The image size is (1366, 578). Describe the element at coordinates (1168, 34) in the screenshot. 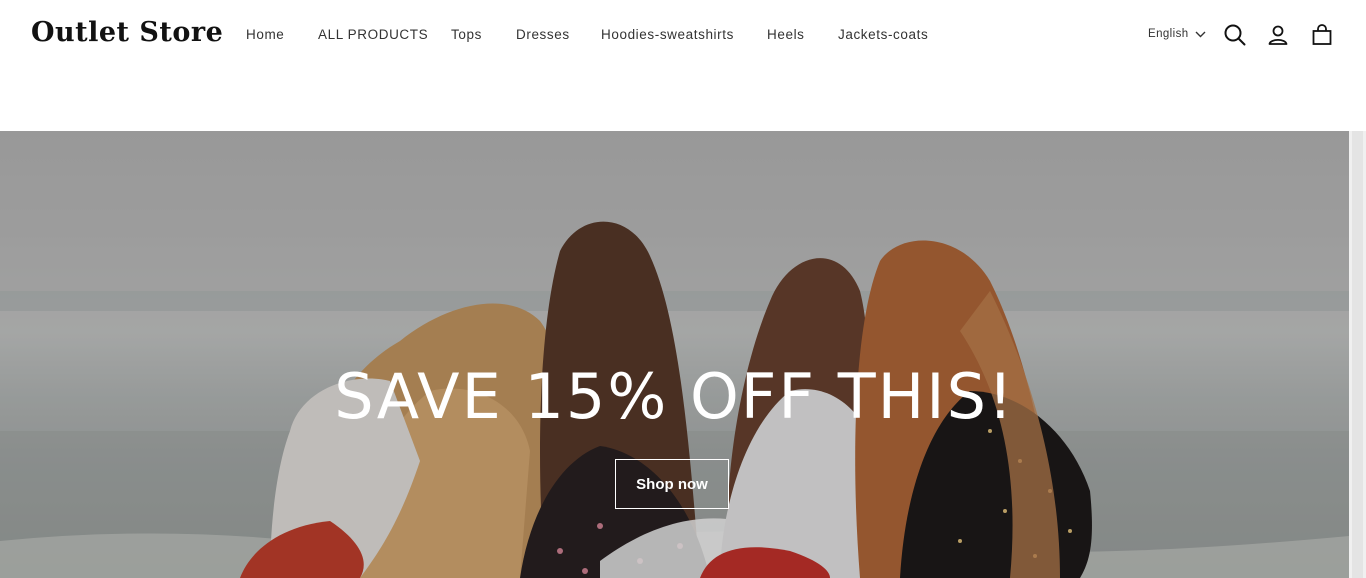

I see `language-label: English` at that location.